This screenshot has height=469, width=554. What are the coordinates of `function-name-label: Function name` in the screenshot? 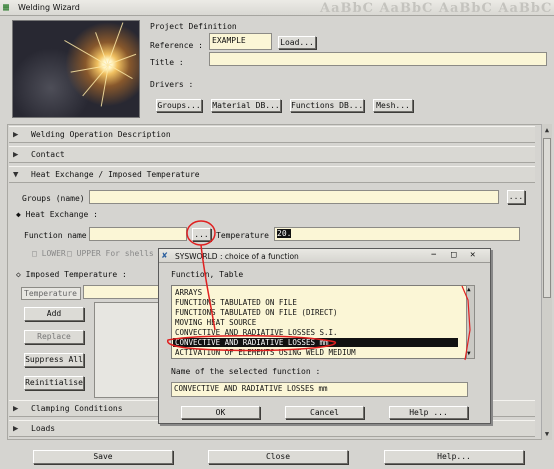 It's located at (55, 235).